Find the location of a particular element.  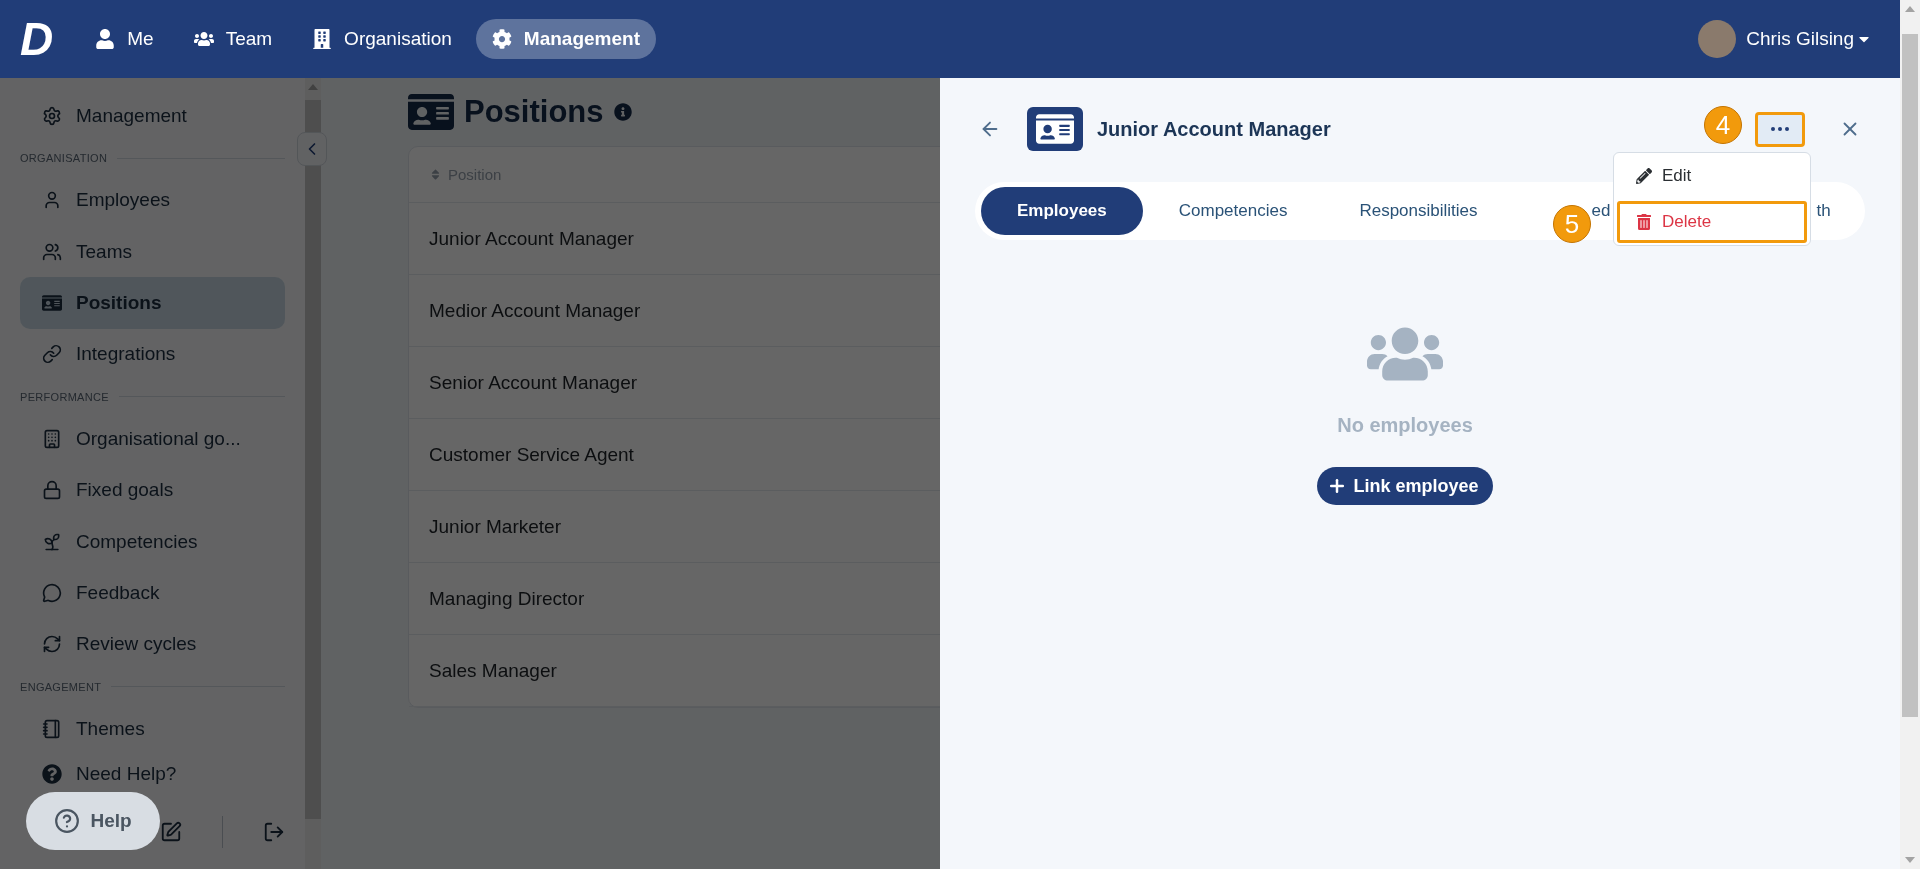

help-button: Help is located at coordinates (93, 821).